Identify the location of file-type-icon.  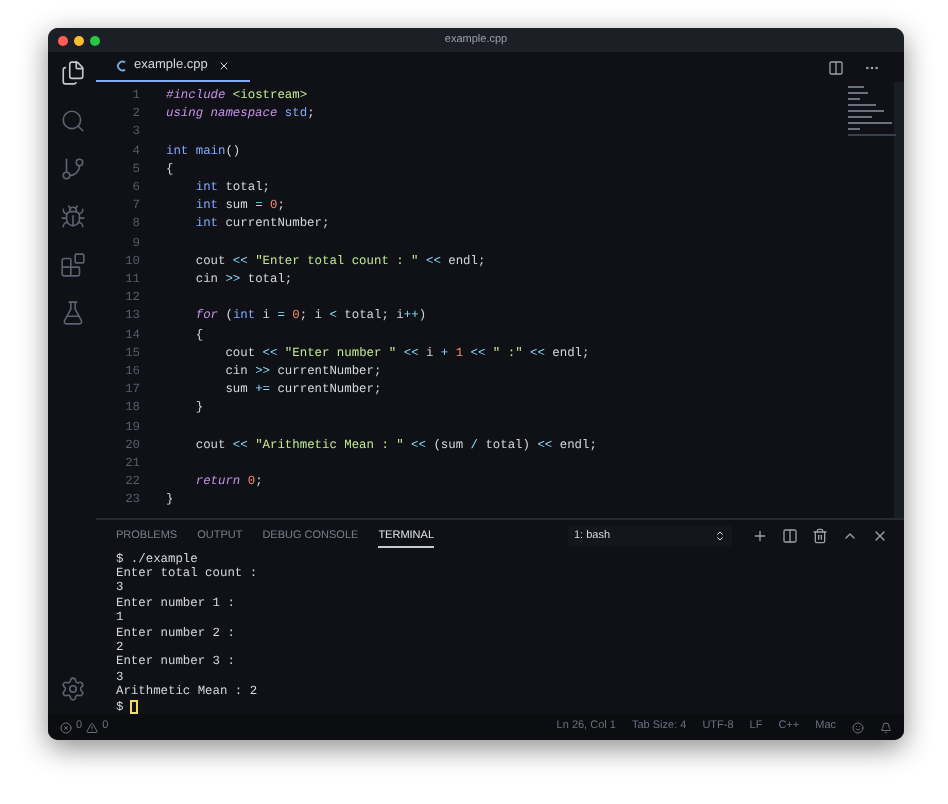
(122, 66).